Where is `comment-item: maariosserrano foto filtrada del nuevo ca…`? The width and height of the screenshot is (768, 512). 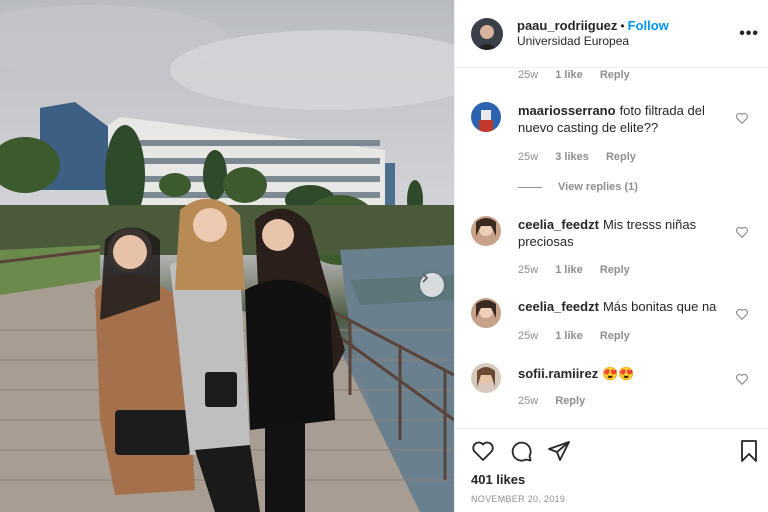 comment-item: maariosserrano foto filtrada del nuevo ca… is located at coordinates (616, 119).